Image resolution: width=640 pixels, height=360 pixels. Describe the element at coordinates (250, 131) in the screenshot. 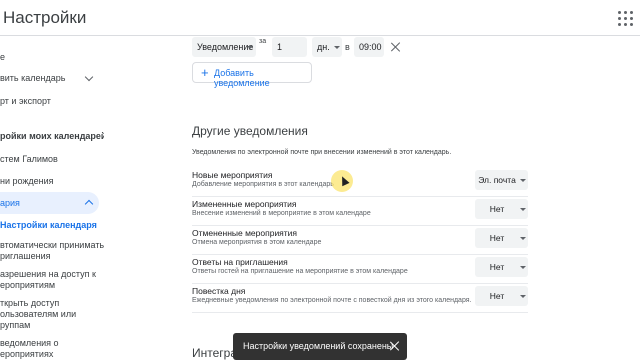

I see `other-notifications-title: Другие уведомления` at that location.